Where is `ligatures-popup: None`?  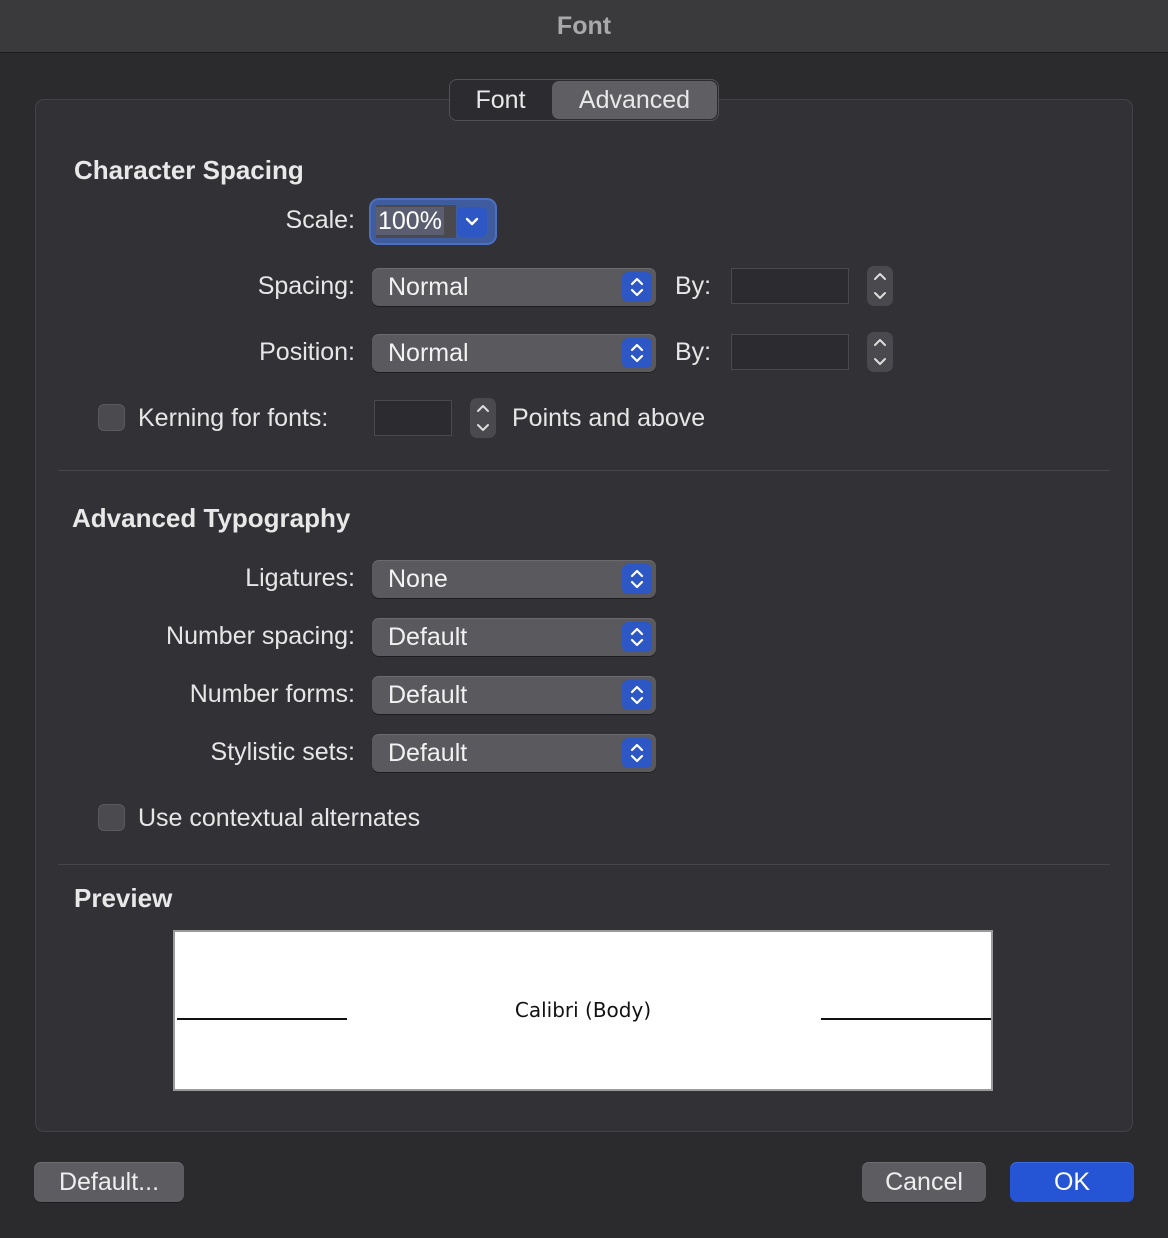
ligatures-popup: None is located at coordinates (514, 579).